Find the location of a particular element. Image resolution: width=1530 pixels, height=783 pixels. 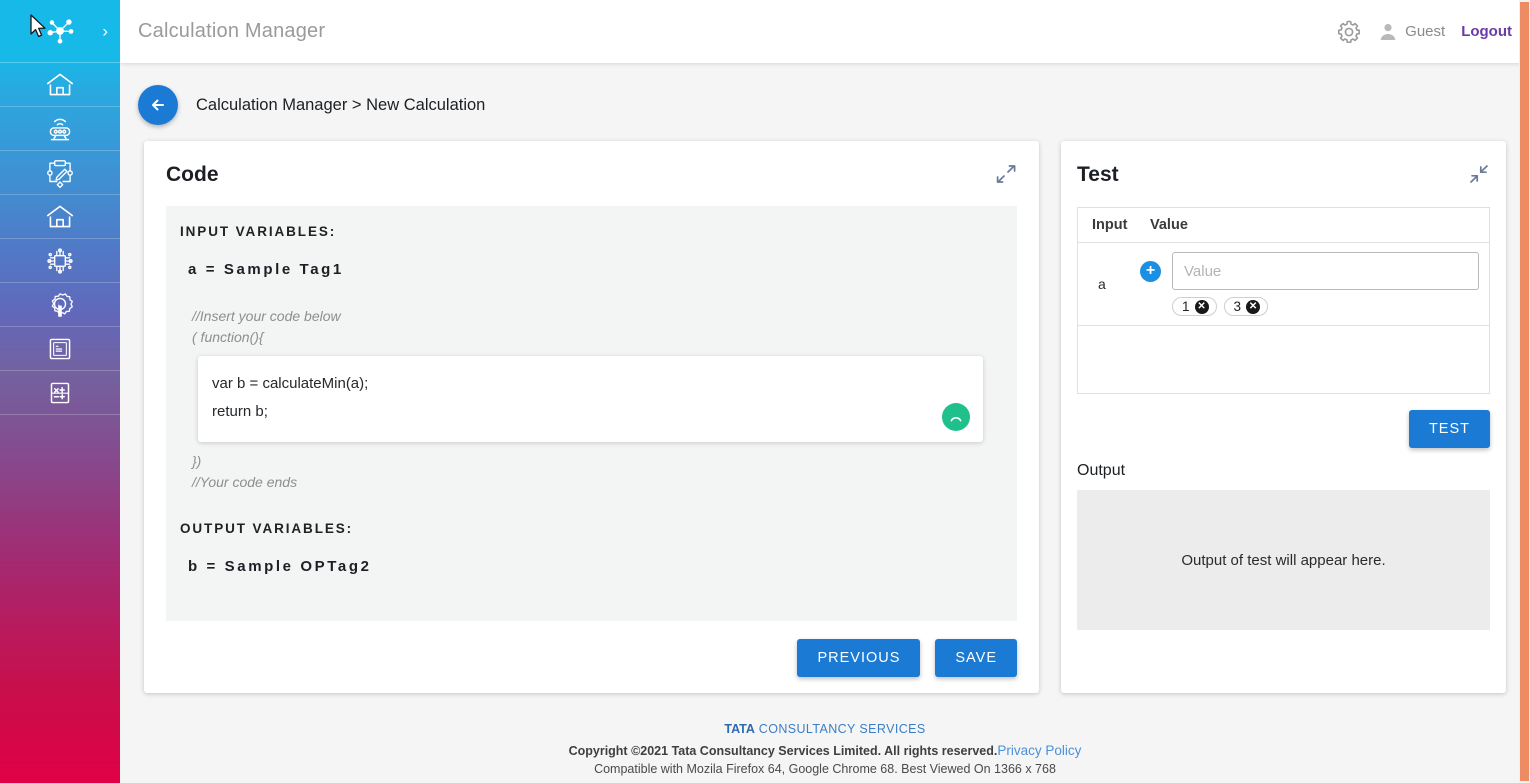

code-panel-actions: PREVIOUS SAVE is located at coordinates (591, 658).